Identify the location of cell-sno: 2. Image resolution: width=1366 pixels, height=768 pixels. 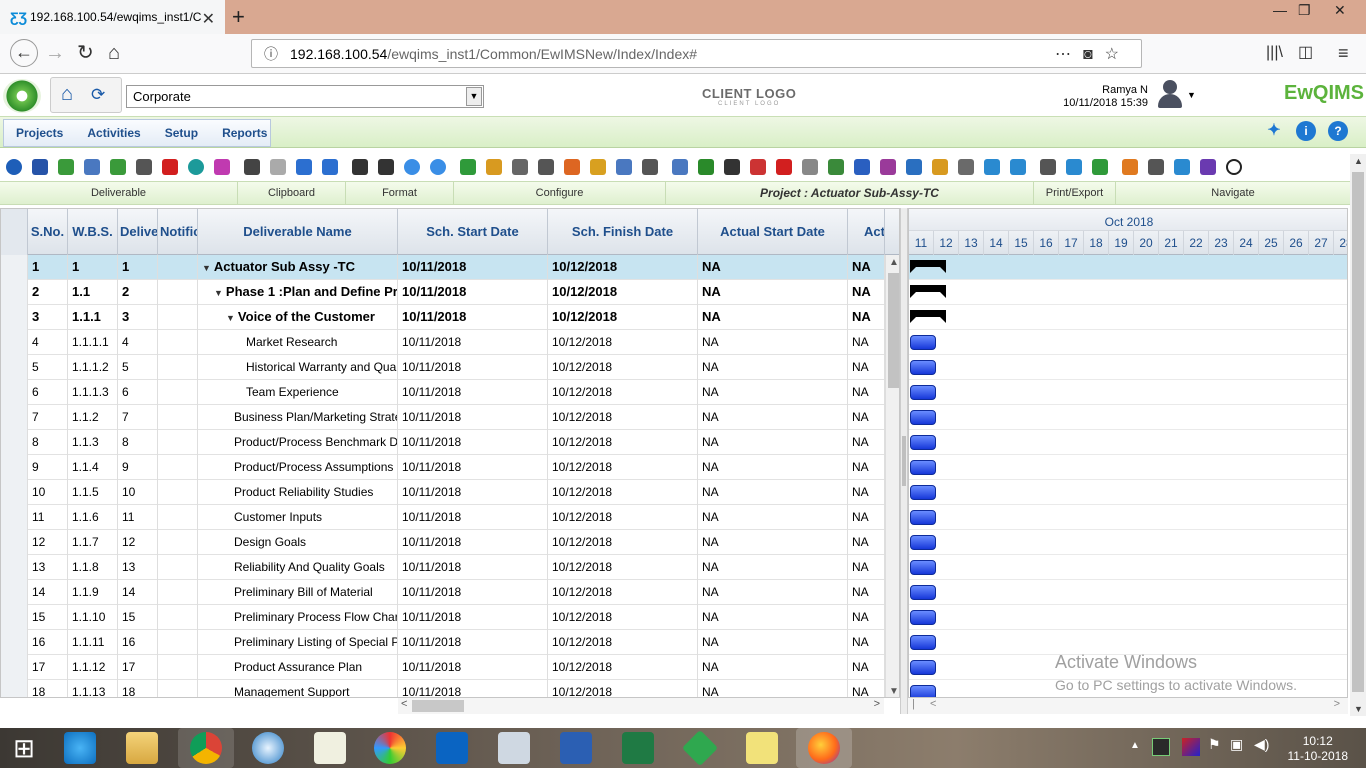
(48, 292).